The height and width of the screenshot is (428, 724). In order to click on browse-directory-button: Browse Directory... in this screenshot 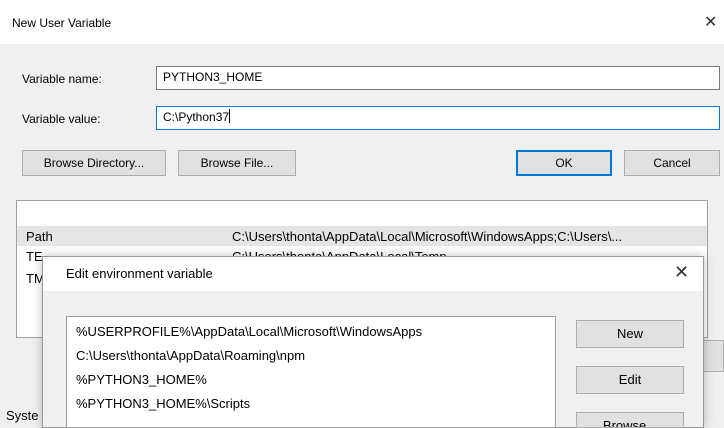, I will do `click(94, 163)`.